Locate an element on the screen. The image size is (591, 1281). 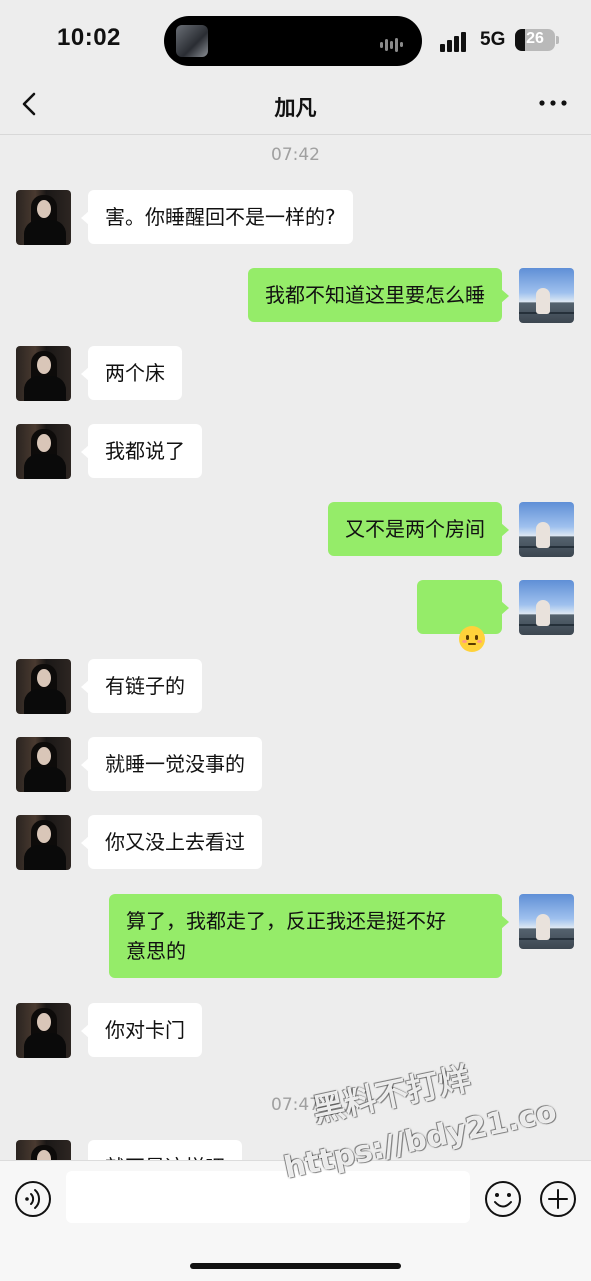
more-functions-button is located at coordinates (558, 1199).